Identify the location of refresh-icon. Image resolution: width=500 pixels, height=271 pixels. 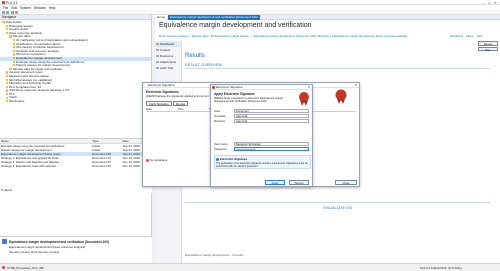
(12, 12).